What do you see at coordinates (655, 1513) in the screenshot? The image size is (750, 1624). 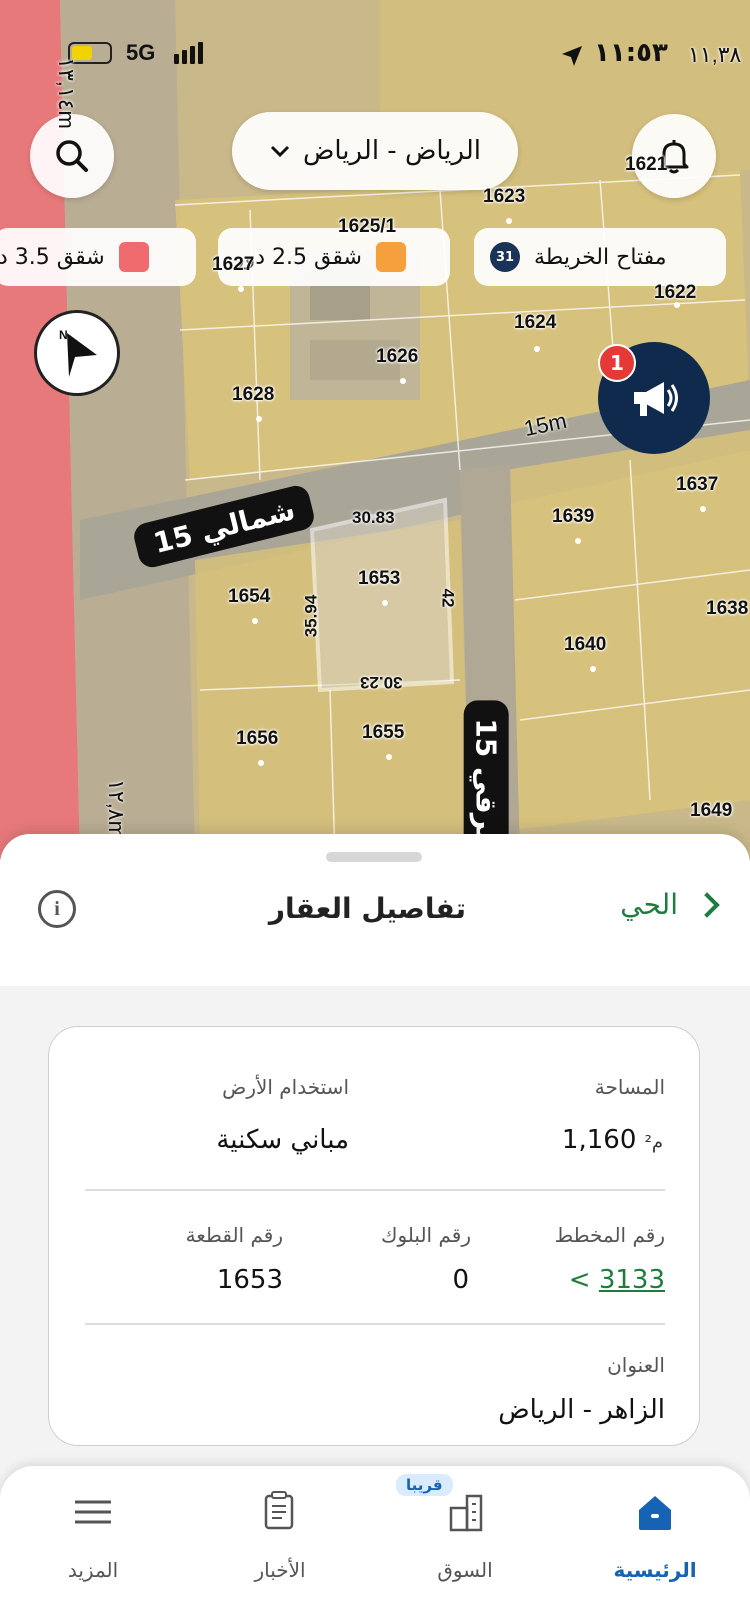 I see `home-icon` at bounding box center [655, 1513].